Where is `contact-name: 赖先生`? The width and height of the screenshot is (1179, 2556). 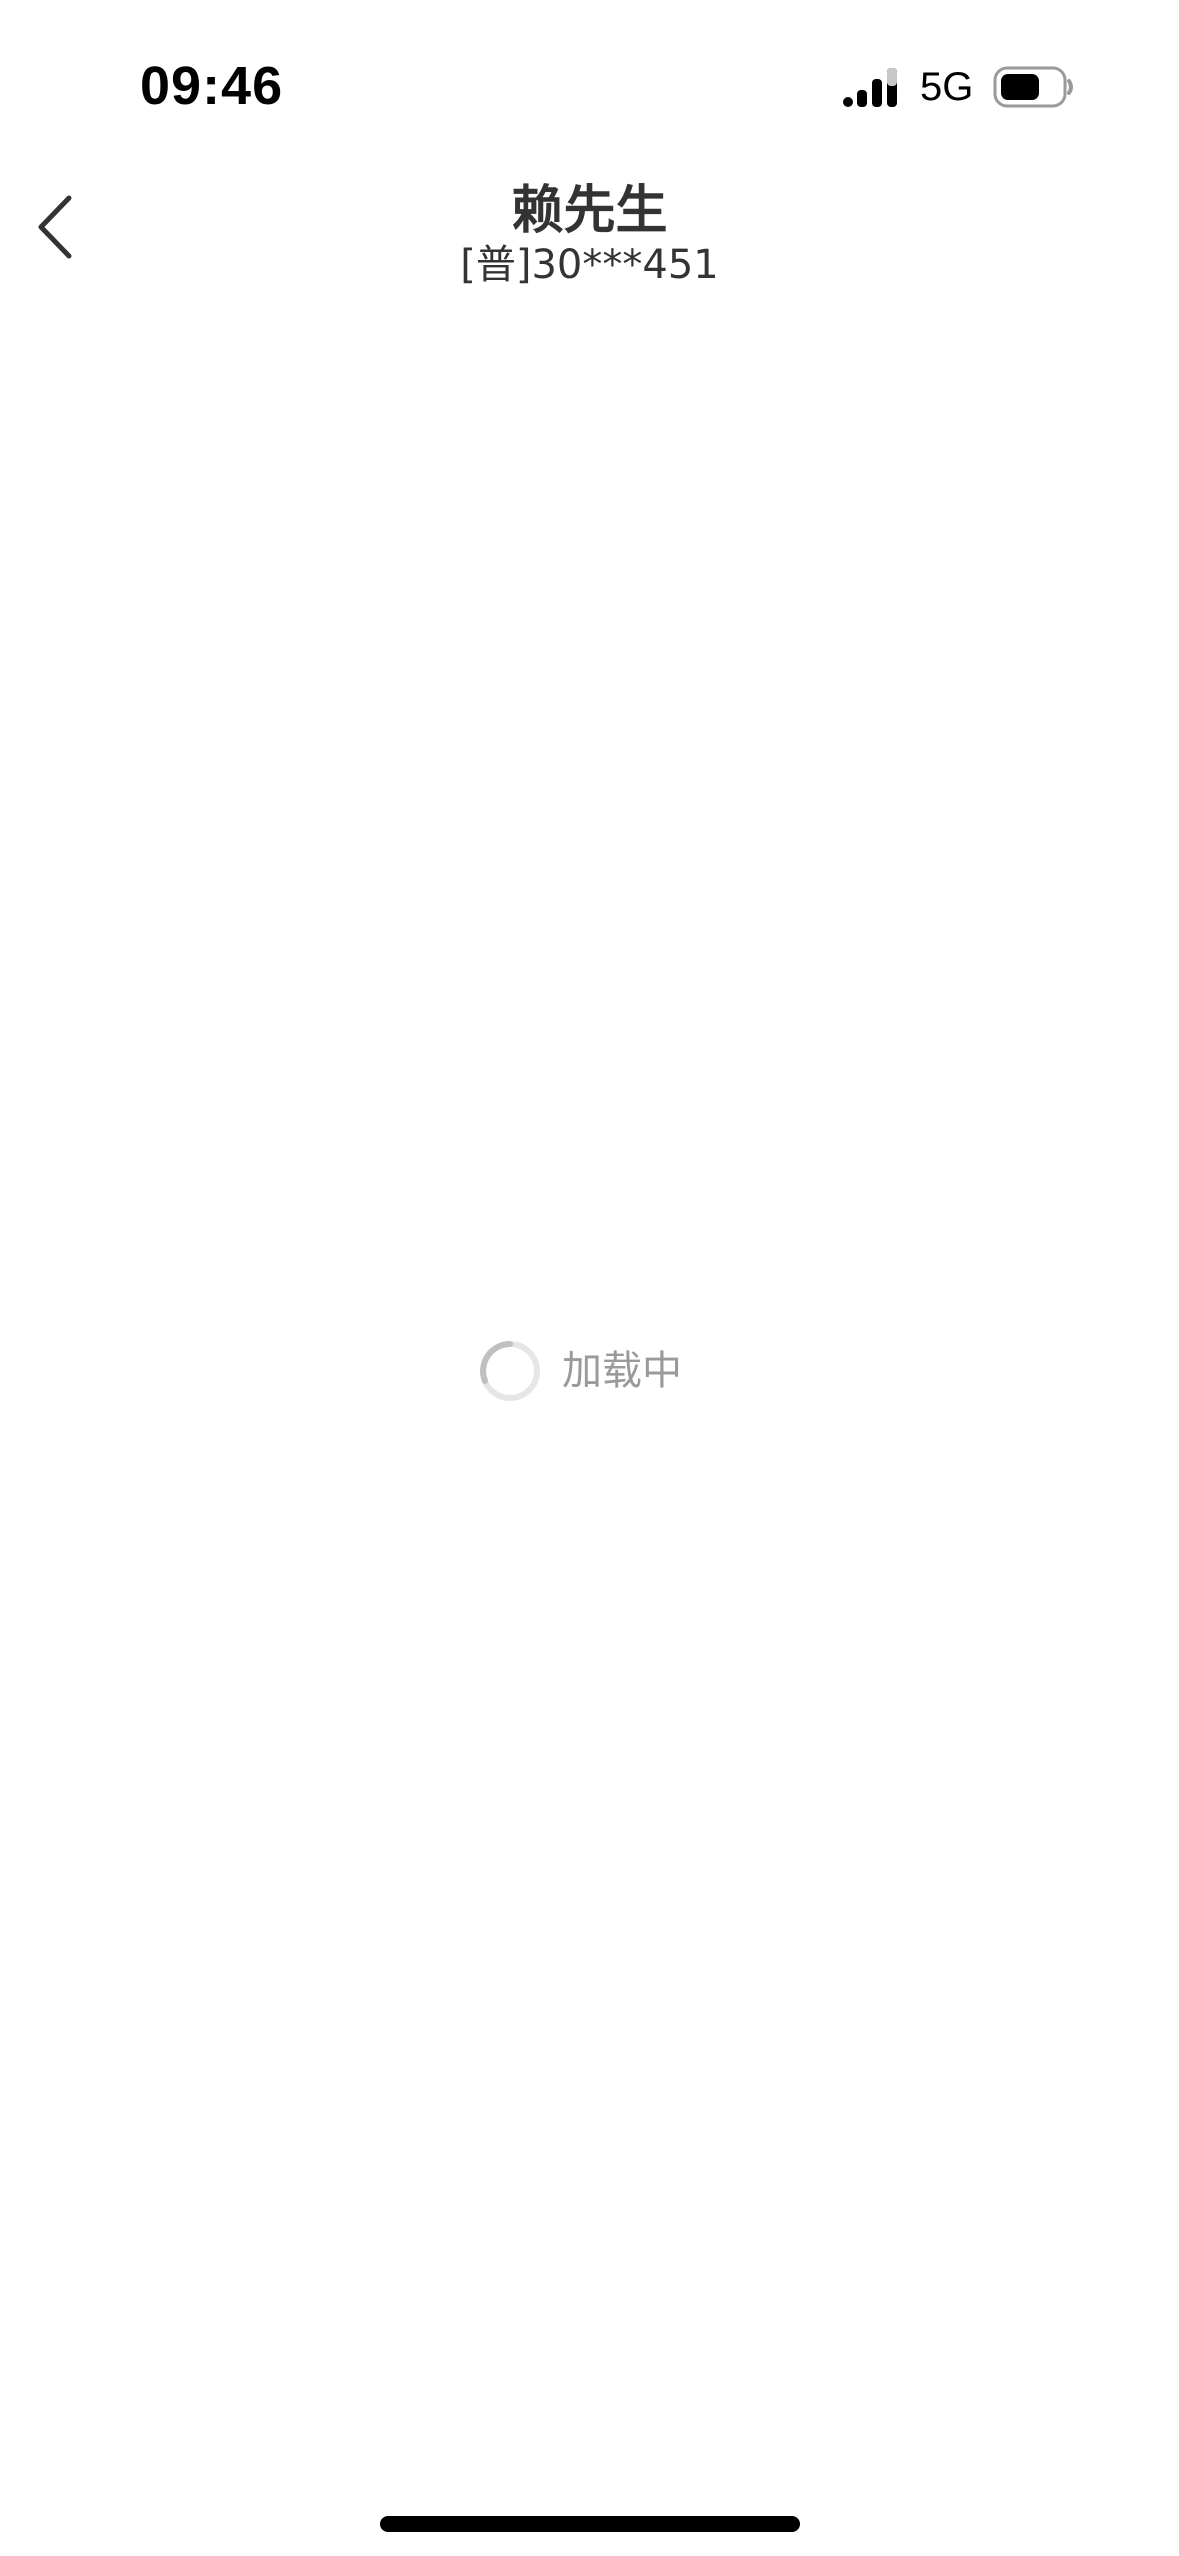
contact-name: 赖先生 is located at coordinates (589, 211).